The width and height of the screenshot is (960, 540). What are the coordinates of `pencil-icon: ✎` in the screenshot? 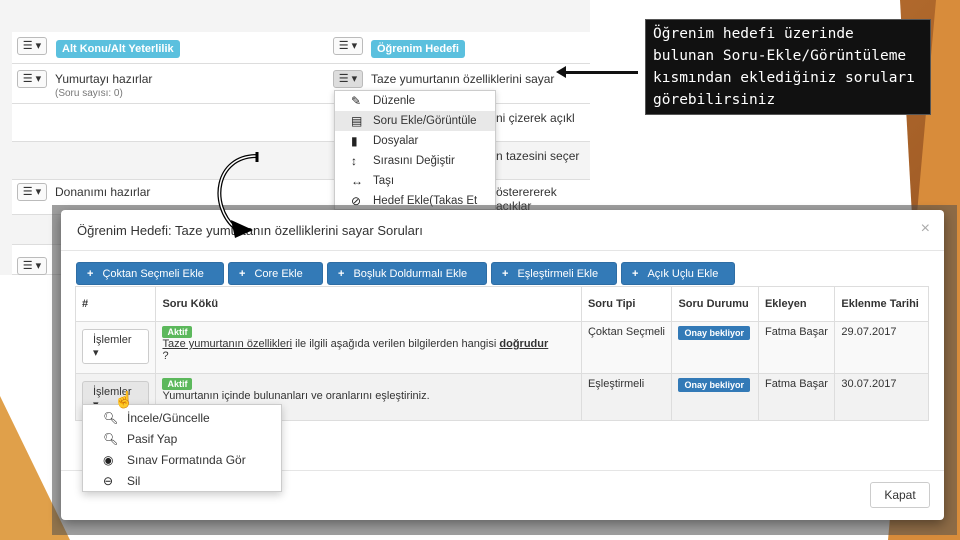 It's located at (356, 101).